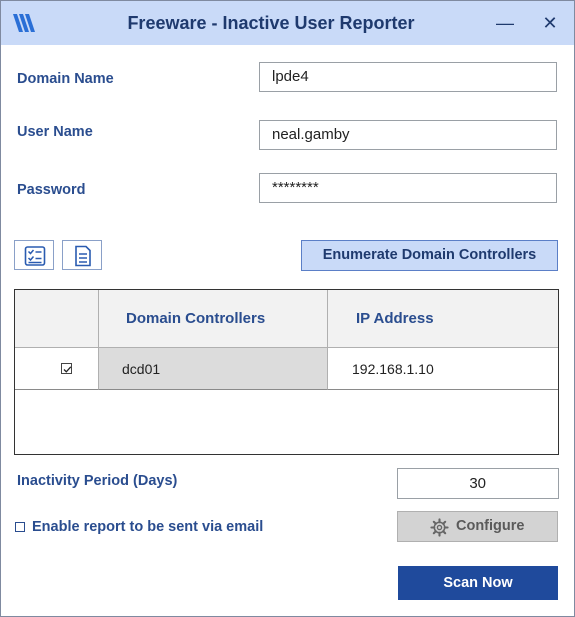 This screenshot has height=617, width=575. What do you see at coordinates (65, 79) in the screenshot?
I see `domain-name-label: Domain Name` at bounding box center [65, 79].